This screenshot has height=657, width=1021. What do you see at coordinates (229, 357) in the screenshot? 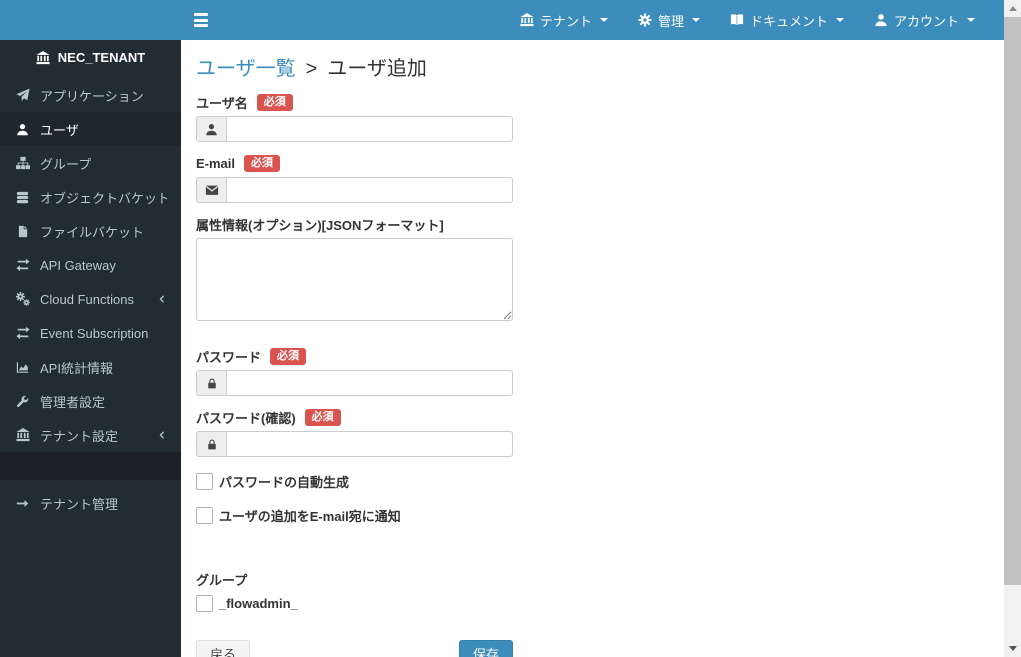
I see `password-label: パスワード` at bounding box center [229, 357].